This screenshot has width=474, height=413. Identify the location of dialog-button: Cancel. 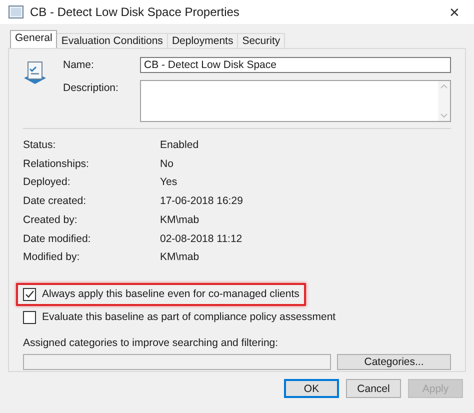
(373, 388).